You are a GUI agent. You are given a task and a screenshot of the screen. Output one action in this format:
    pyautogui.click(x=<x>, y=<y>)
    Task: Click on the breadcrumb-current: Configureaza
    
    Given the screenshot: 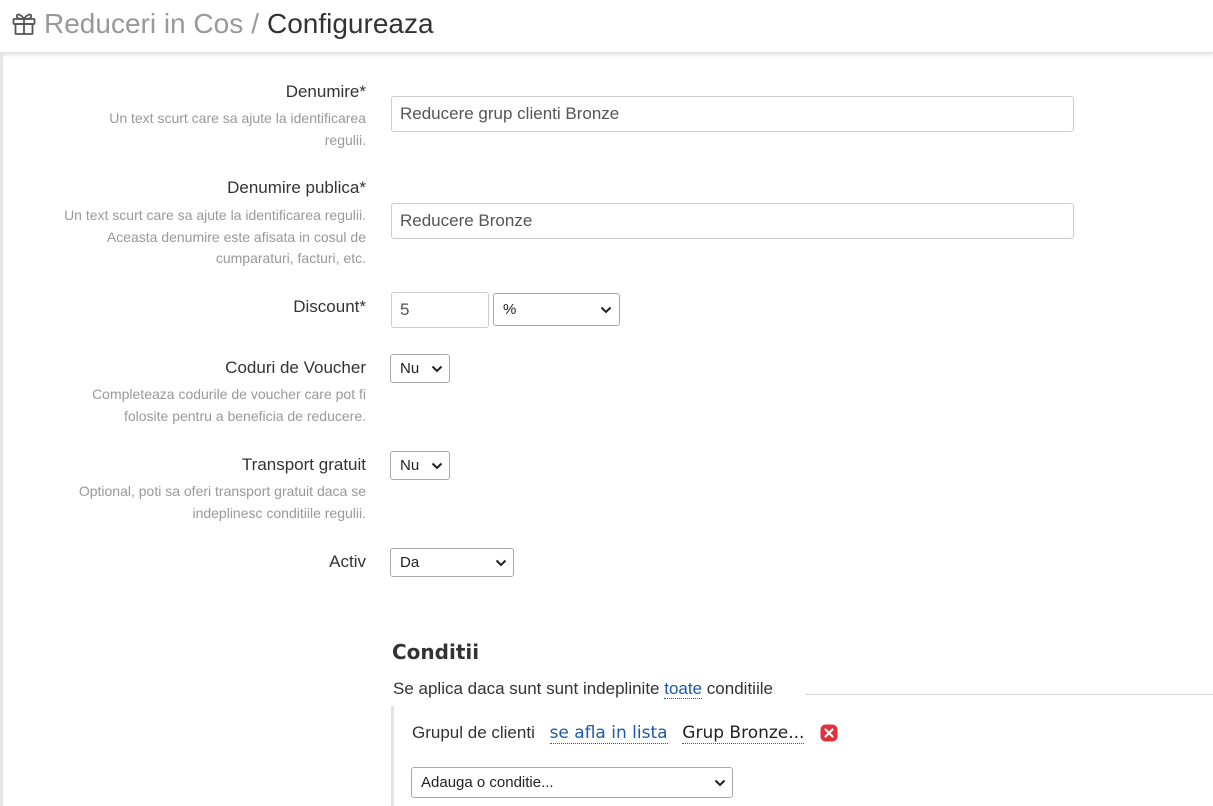 What is the action you would take?
    pyautogui.click(x=350, y=23)
    